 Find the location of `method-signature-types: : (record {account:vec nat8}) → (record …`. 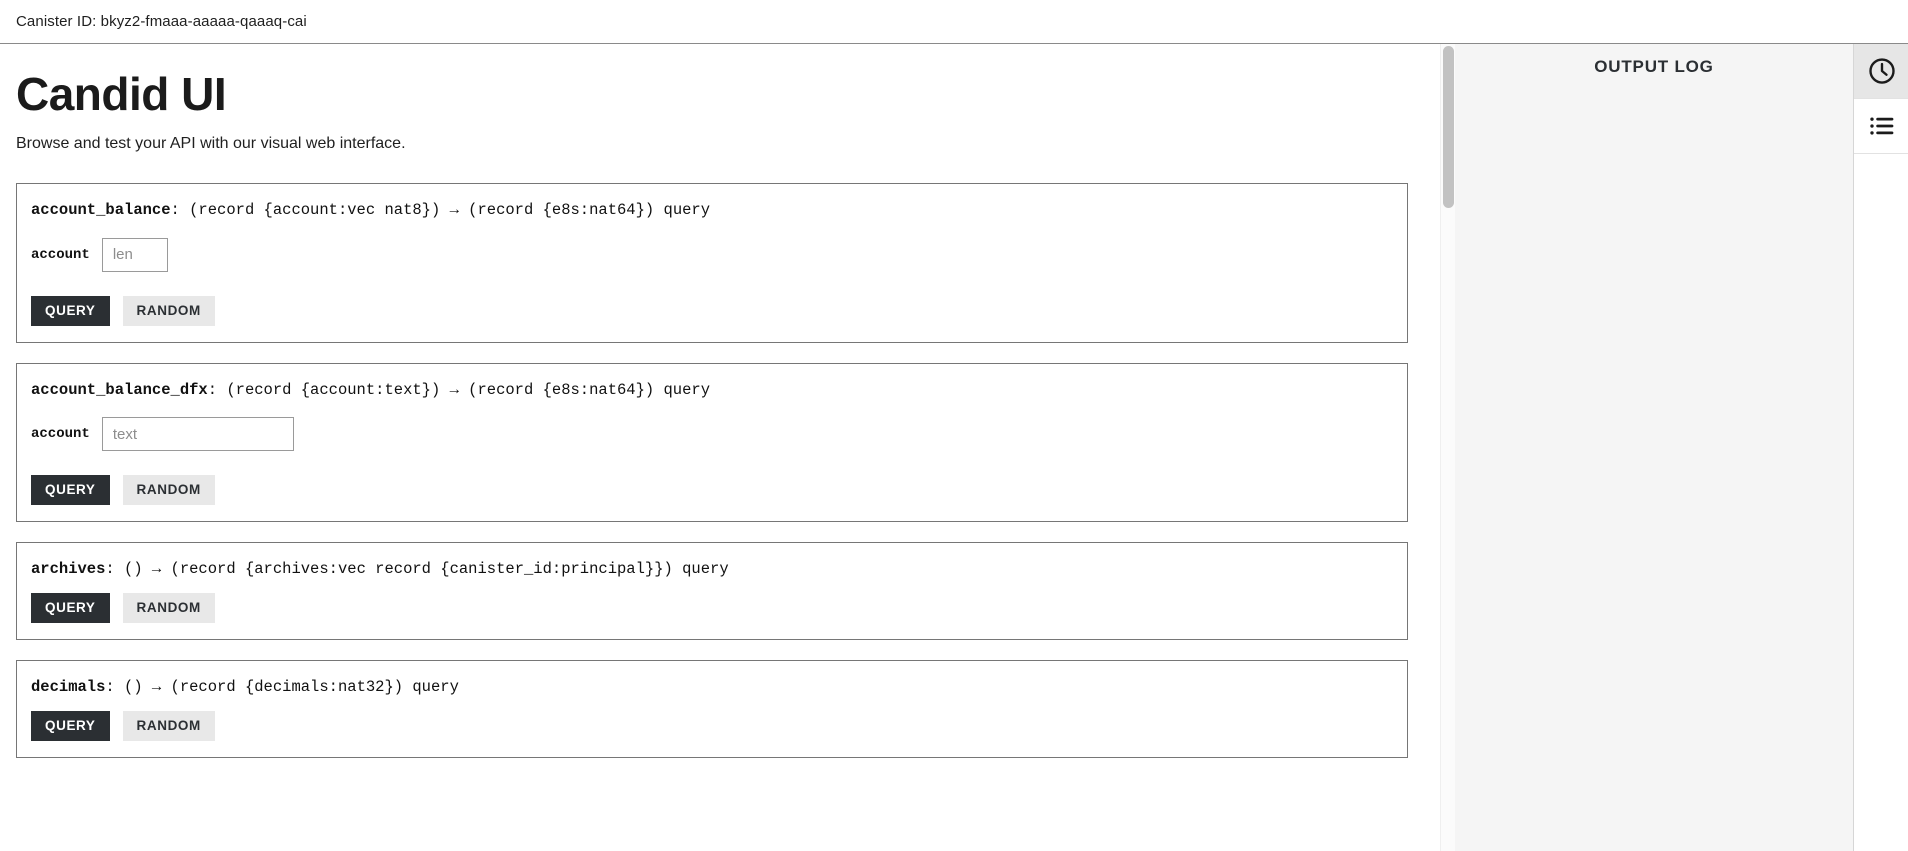

method-signature-types: : (record {account:vec nat8}) → (record … is located at coordinates (440, 209).